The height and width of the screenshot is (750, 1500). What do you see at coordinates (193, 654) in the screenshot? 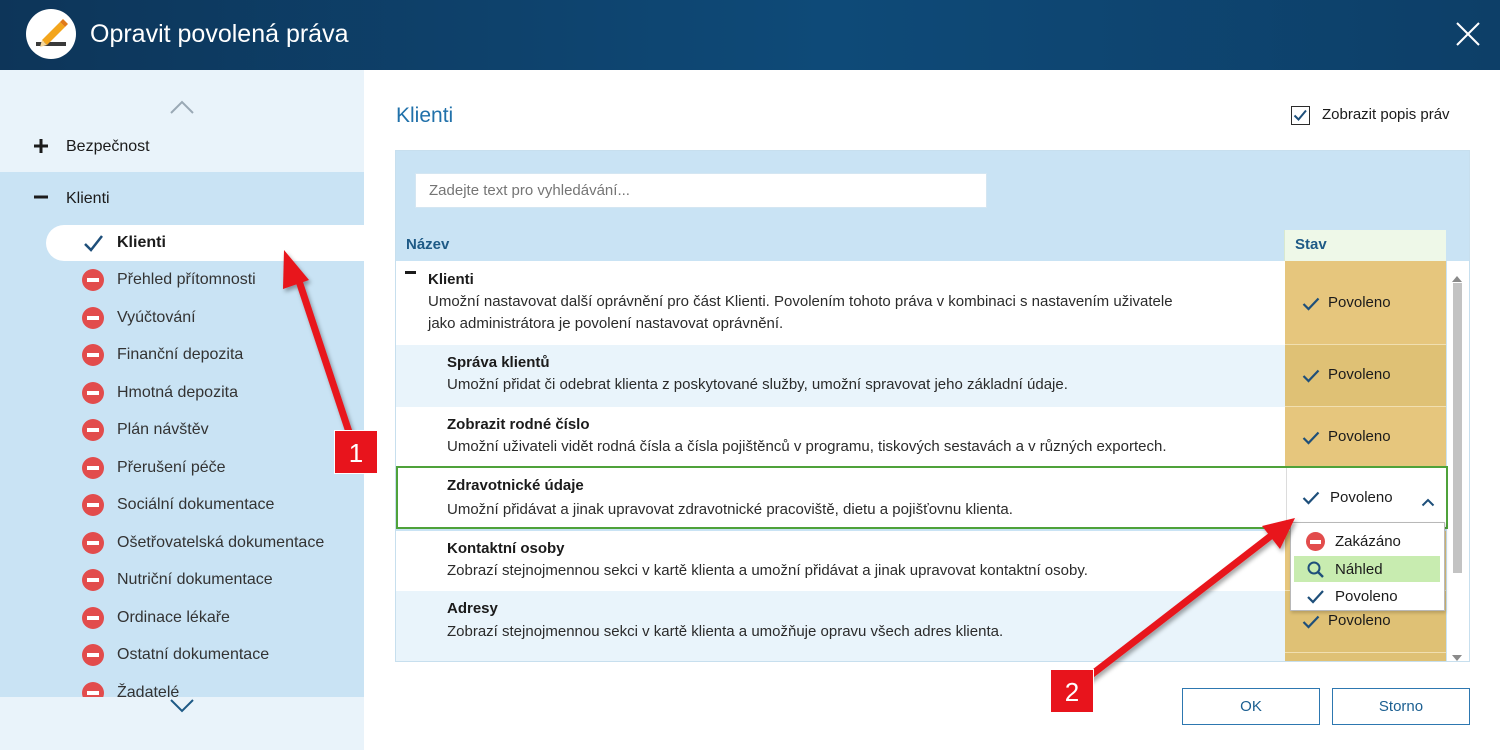
I see `sidebar-item-label: Ostatní dokumentace` at bounding box center [193, 654].